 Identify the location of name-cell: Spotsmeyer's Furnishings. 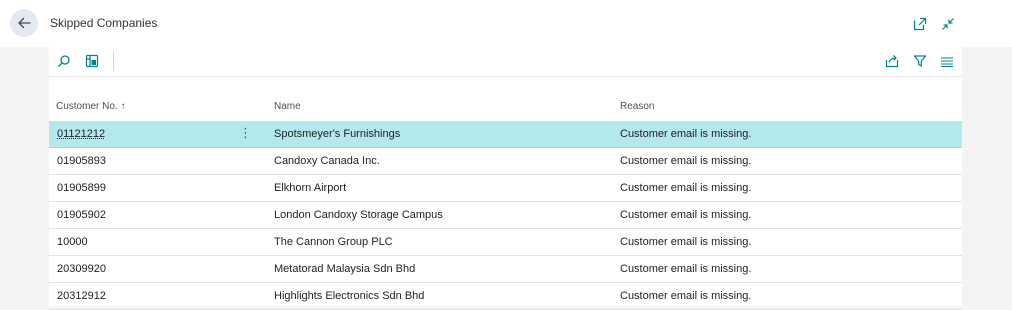
(337, 134).